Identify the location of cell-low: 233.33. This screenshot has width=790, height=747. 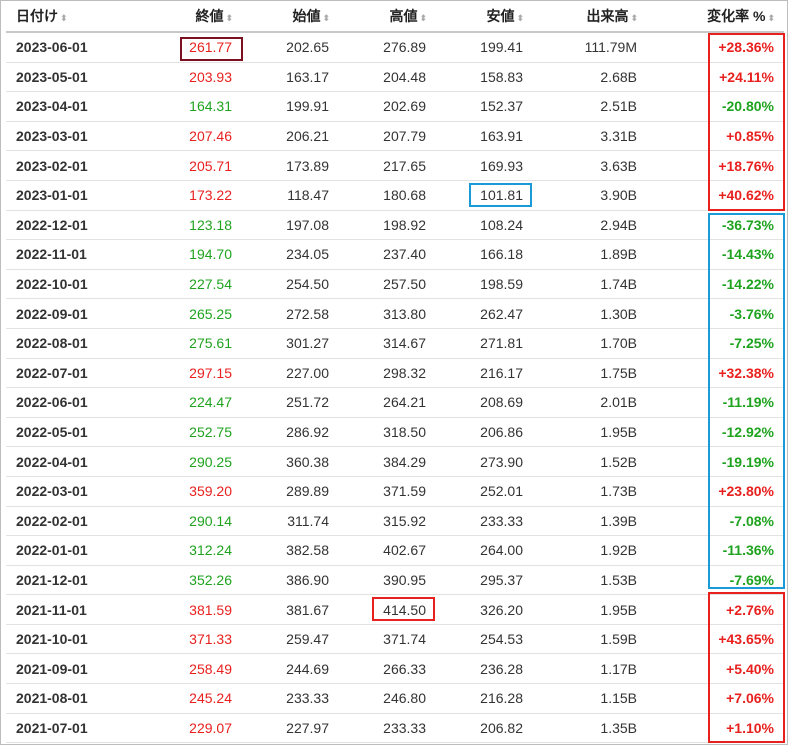
(484, 521).